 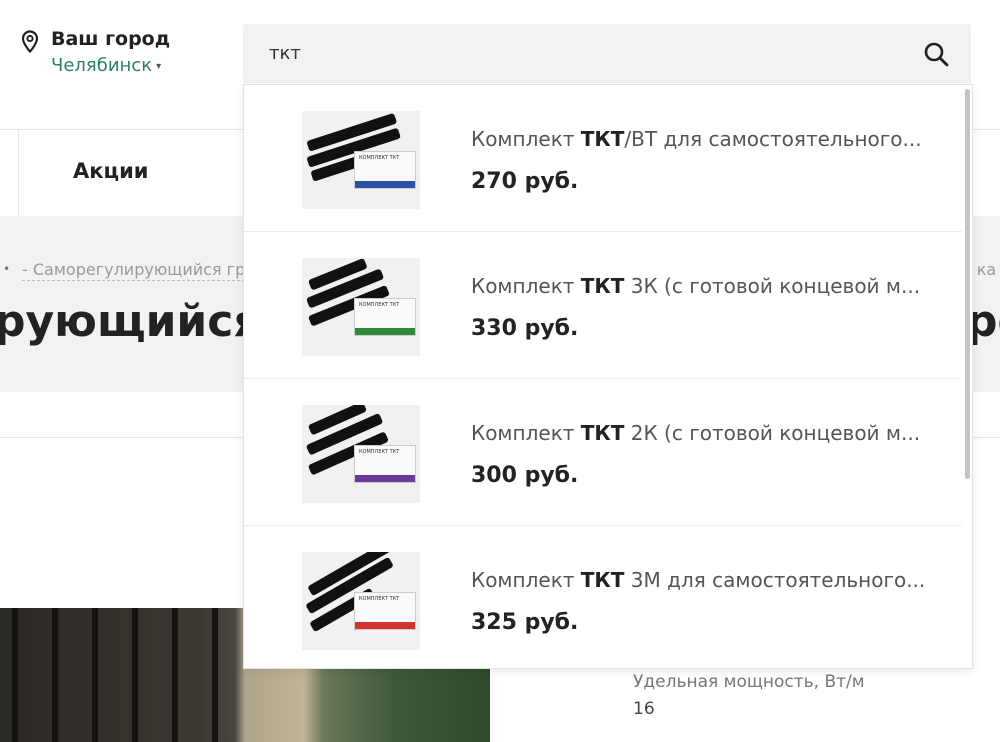 What do you see at coordinates (525, 475) in the screenshot?
I see `suggestion-price: 300 руб.` at bounding box center [525, 475].